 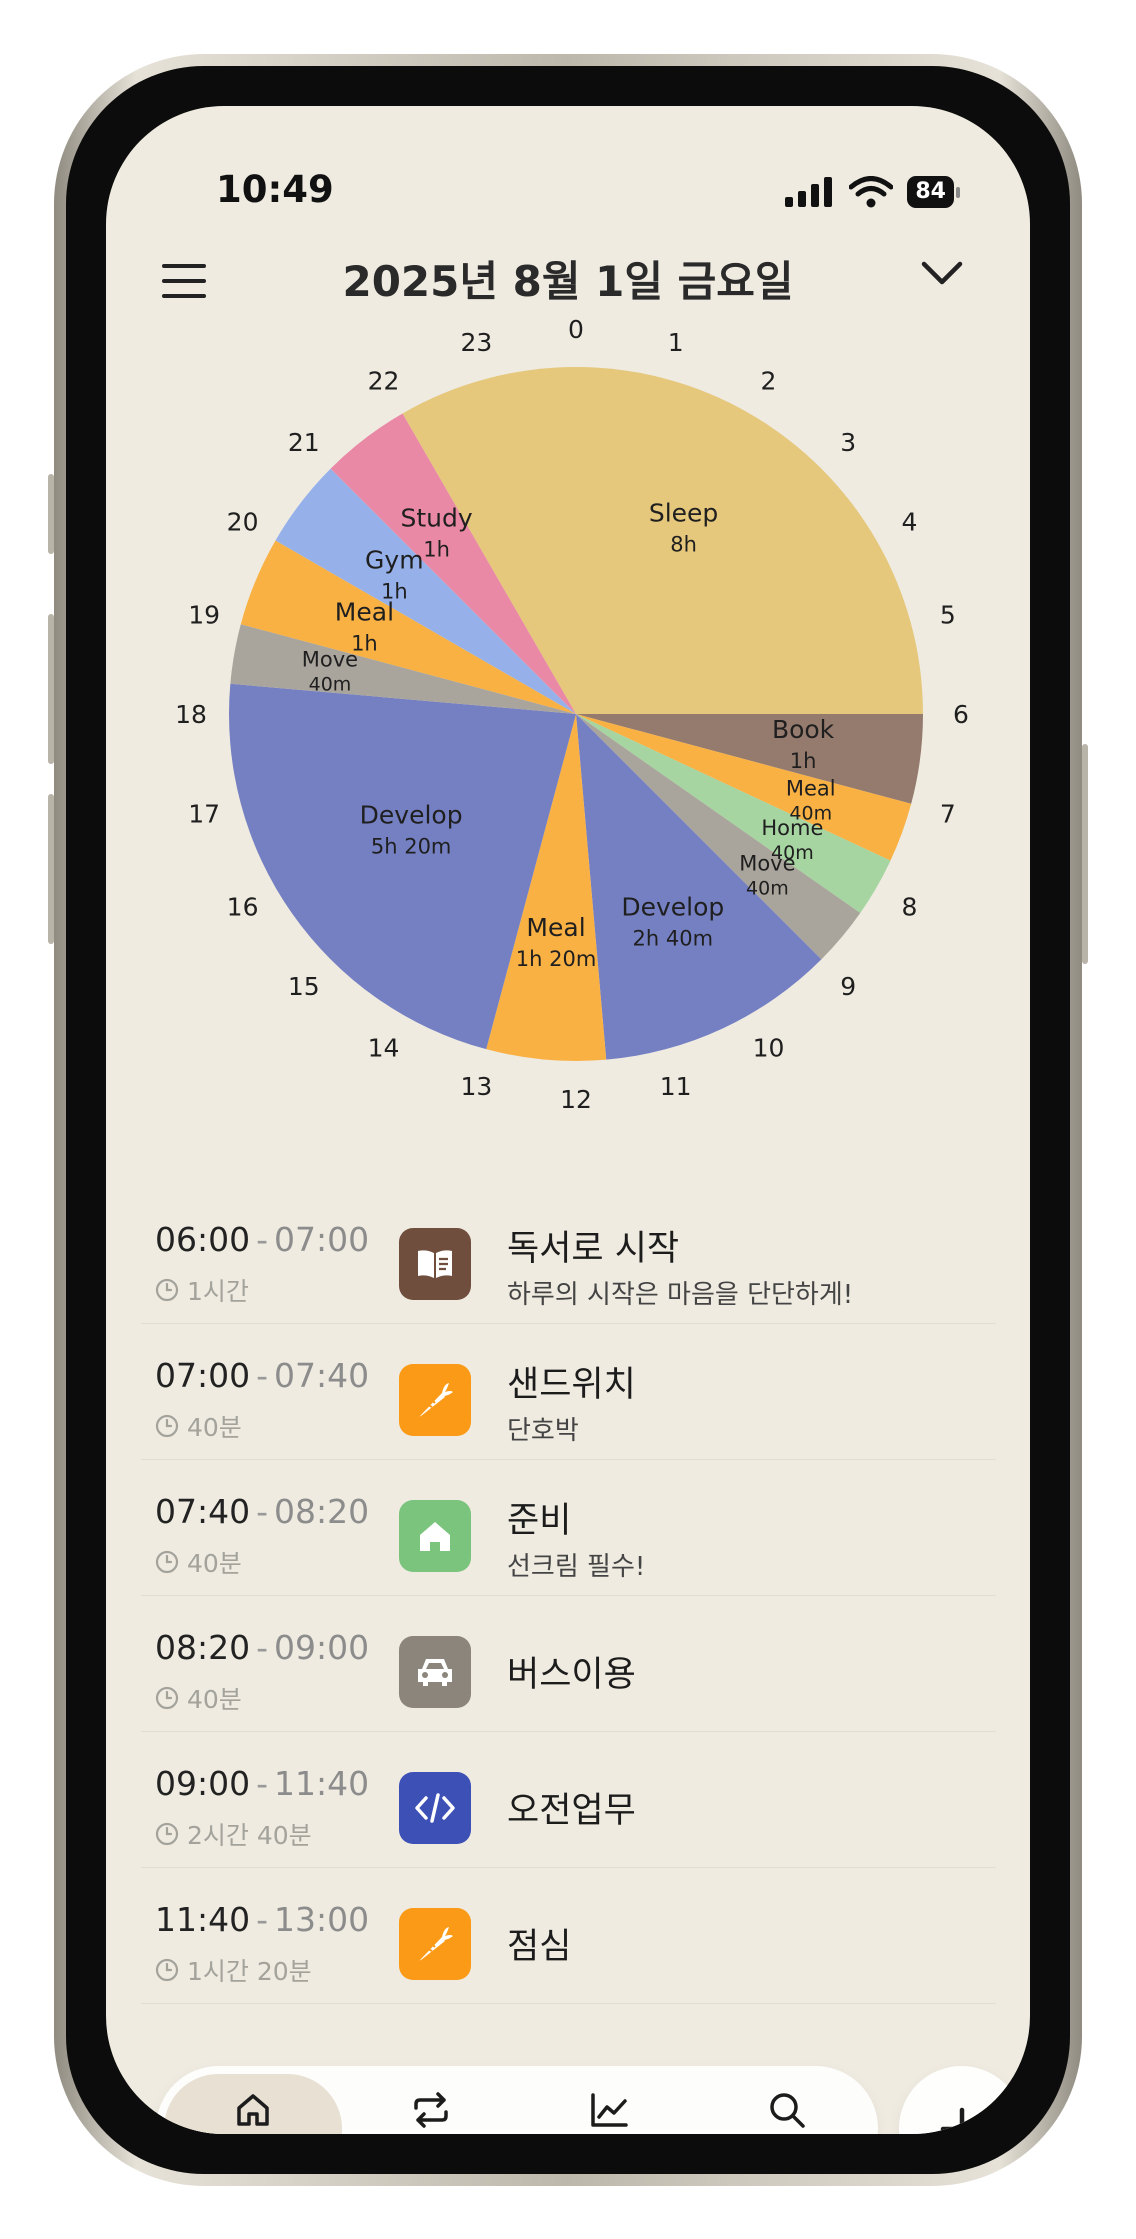 I want to click on hour-tick-label: 22, so click(x=384, y=381).